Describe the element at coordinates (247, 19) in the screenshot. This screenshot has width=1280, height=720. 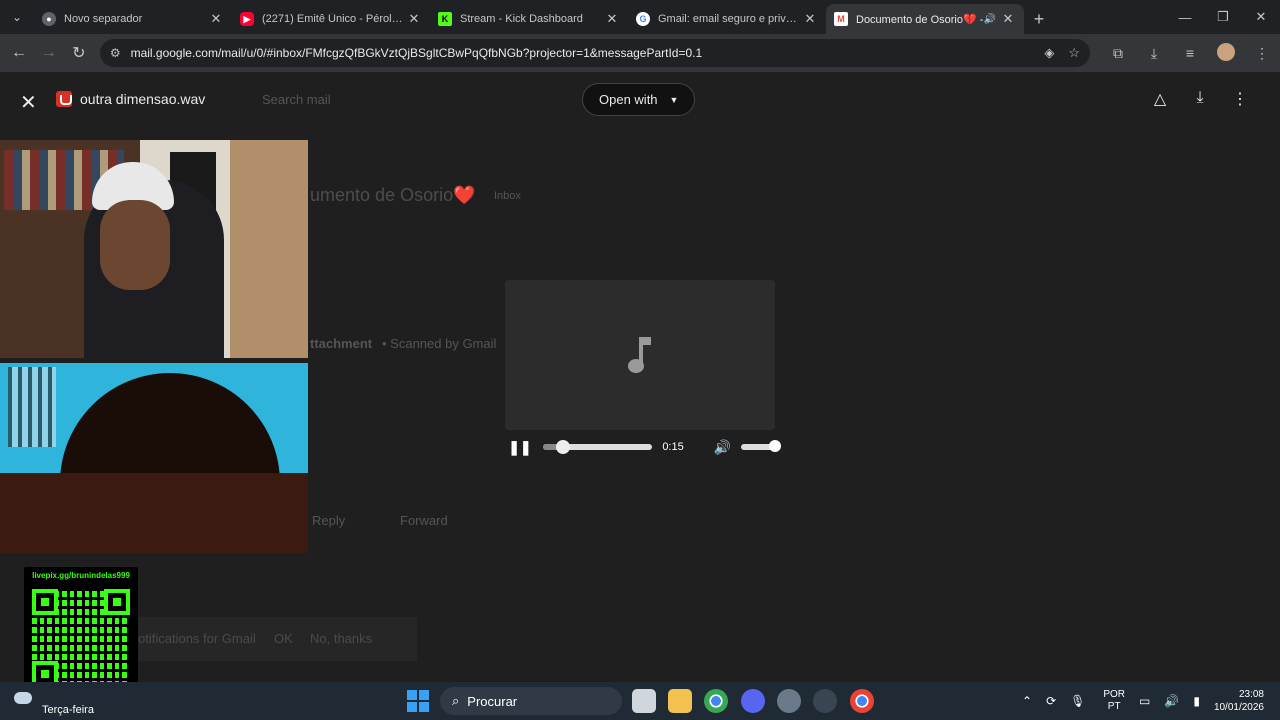
I see `youtube-icon: ▶` at that location.